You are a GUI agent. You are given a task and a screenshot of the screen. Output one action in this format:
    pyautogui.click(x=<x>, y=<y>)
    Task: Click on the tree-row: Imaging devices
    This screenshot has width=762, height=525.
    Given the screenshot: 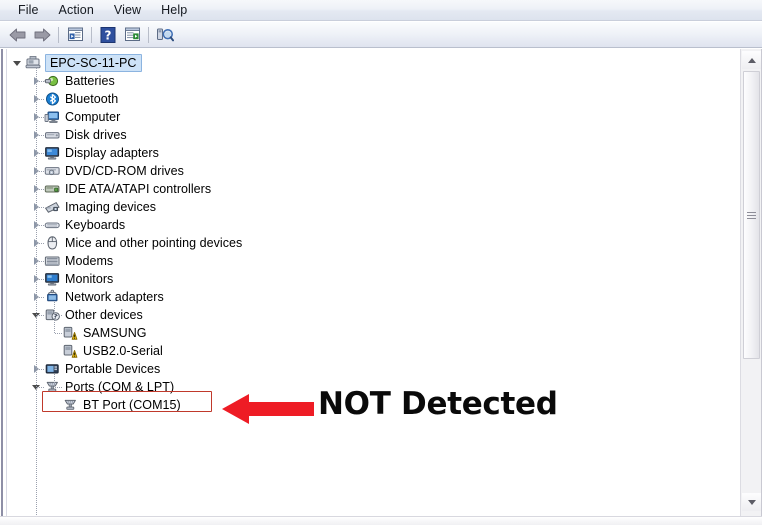 What is the action you would take?
    pyautogui.click(x=78, y=207)
    